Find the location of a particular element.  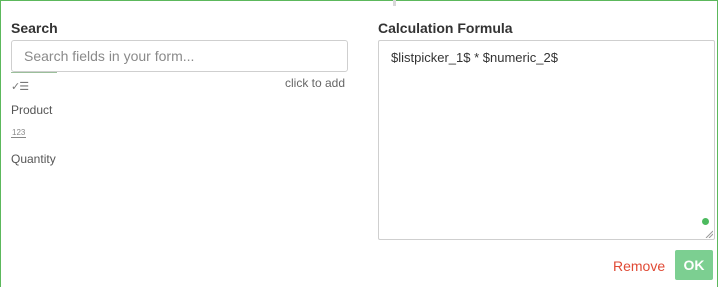

remove-button: Remove is located at coordinates (639, 266).